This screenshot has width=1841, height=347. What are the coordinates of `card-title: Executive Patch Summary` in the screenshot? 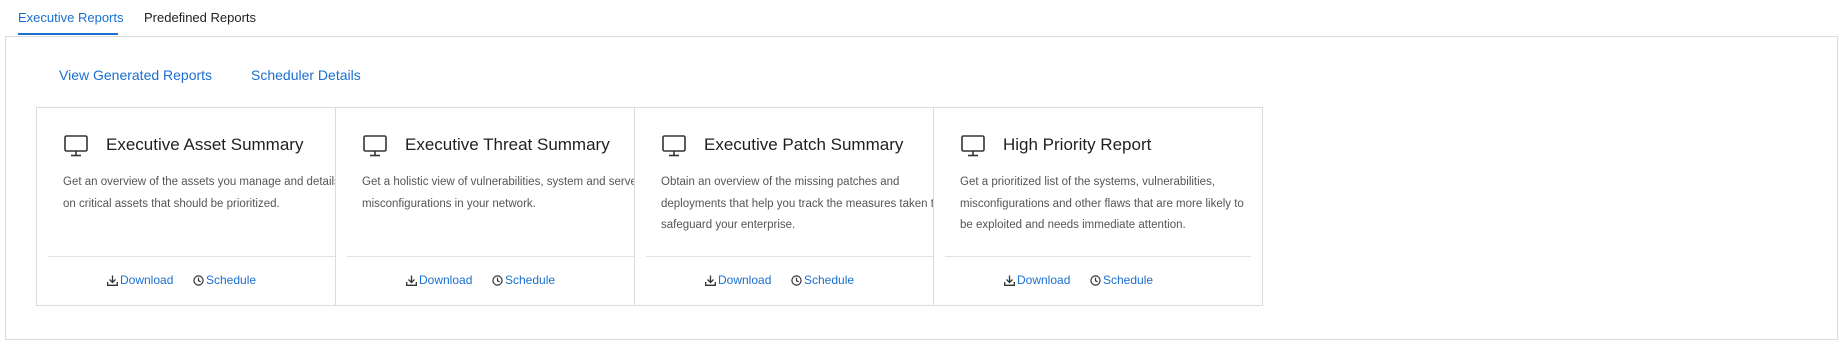 It's located at (804, 144).